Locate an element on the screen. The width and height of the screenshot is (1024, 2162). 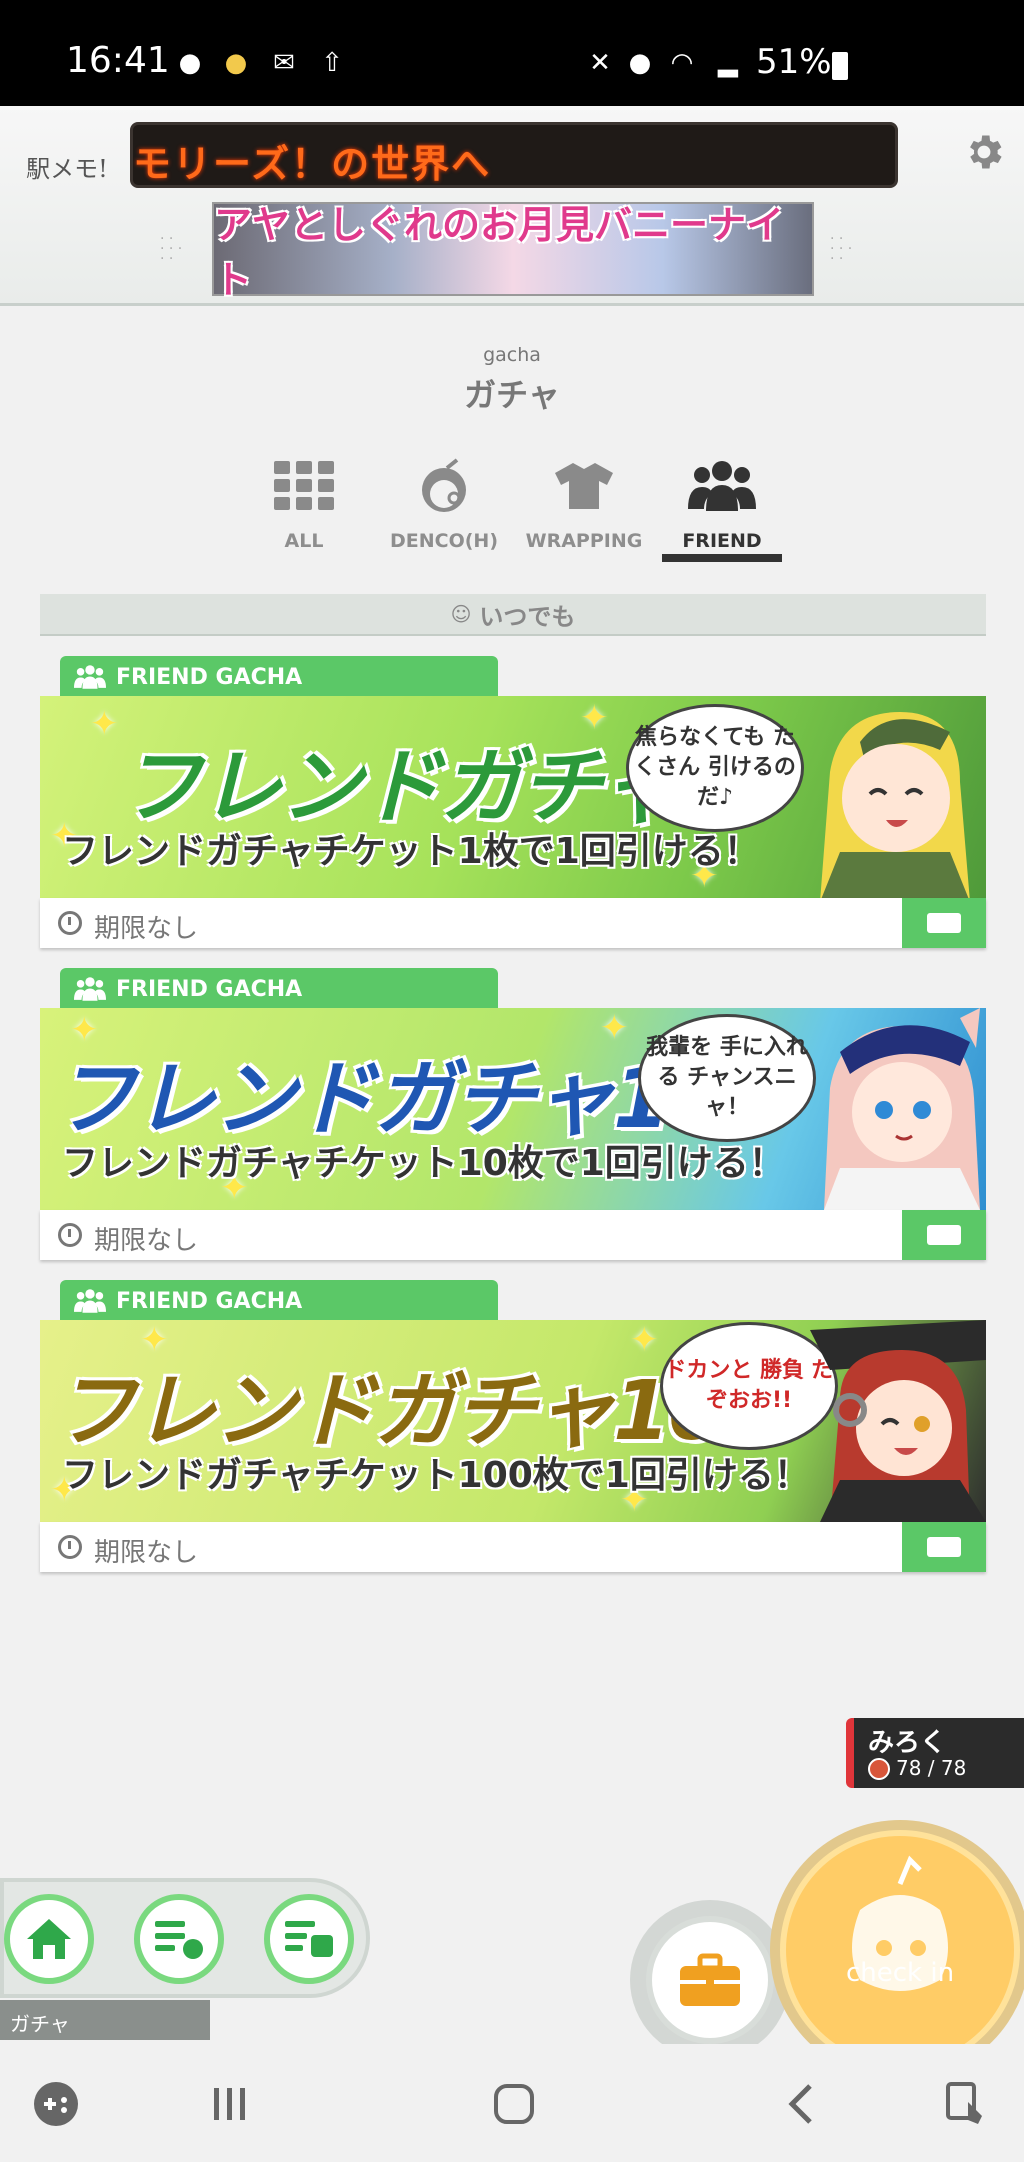
upload-icon: ⇧ is located at coordinates (332, 63).